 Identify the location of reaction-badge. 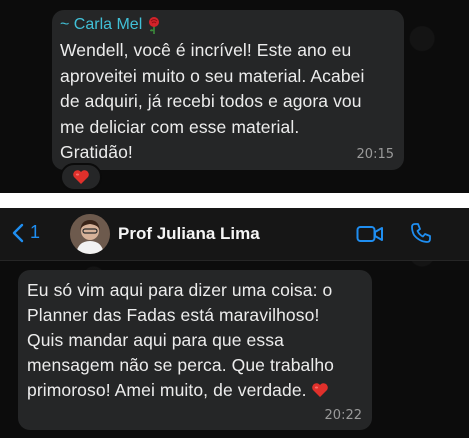
(81, 177).